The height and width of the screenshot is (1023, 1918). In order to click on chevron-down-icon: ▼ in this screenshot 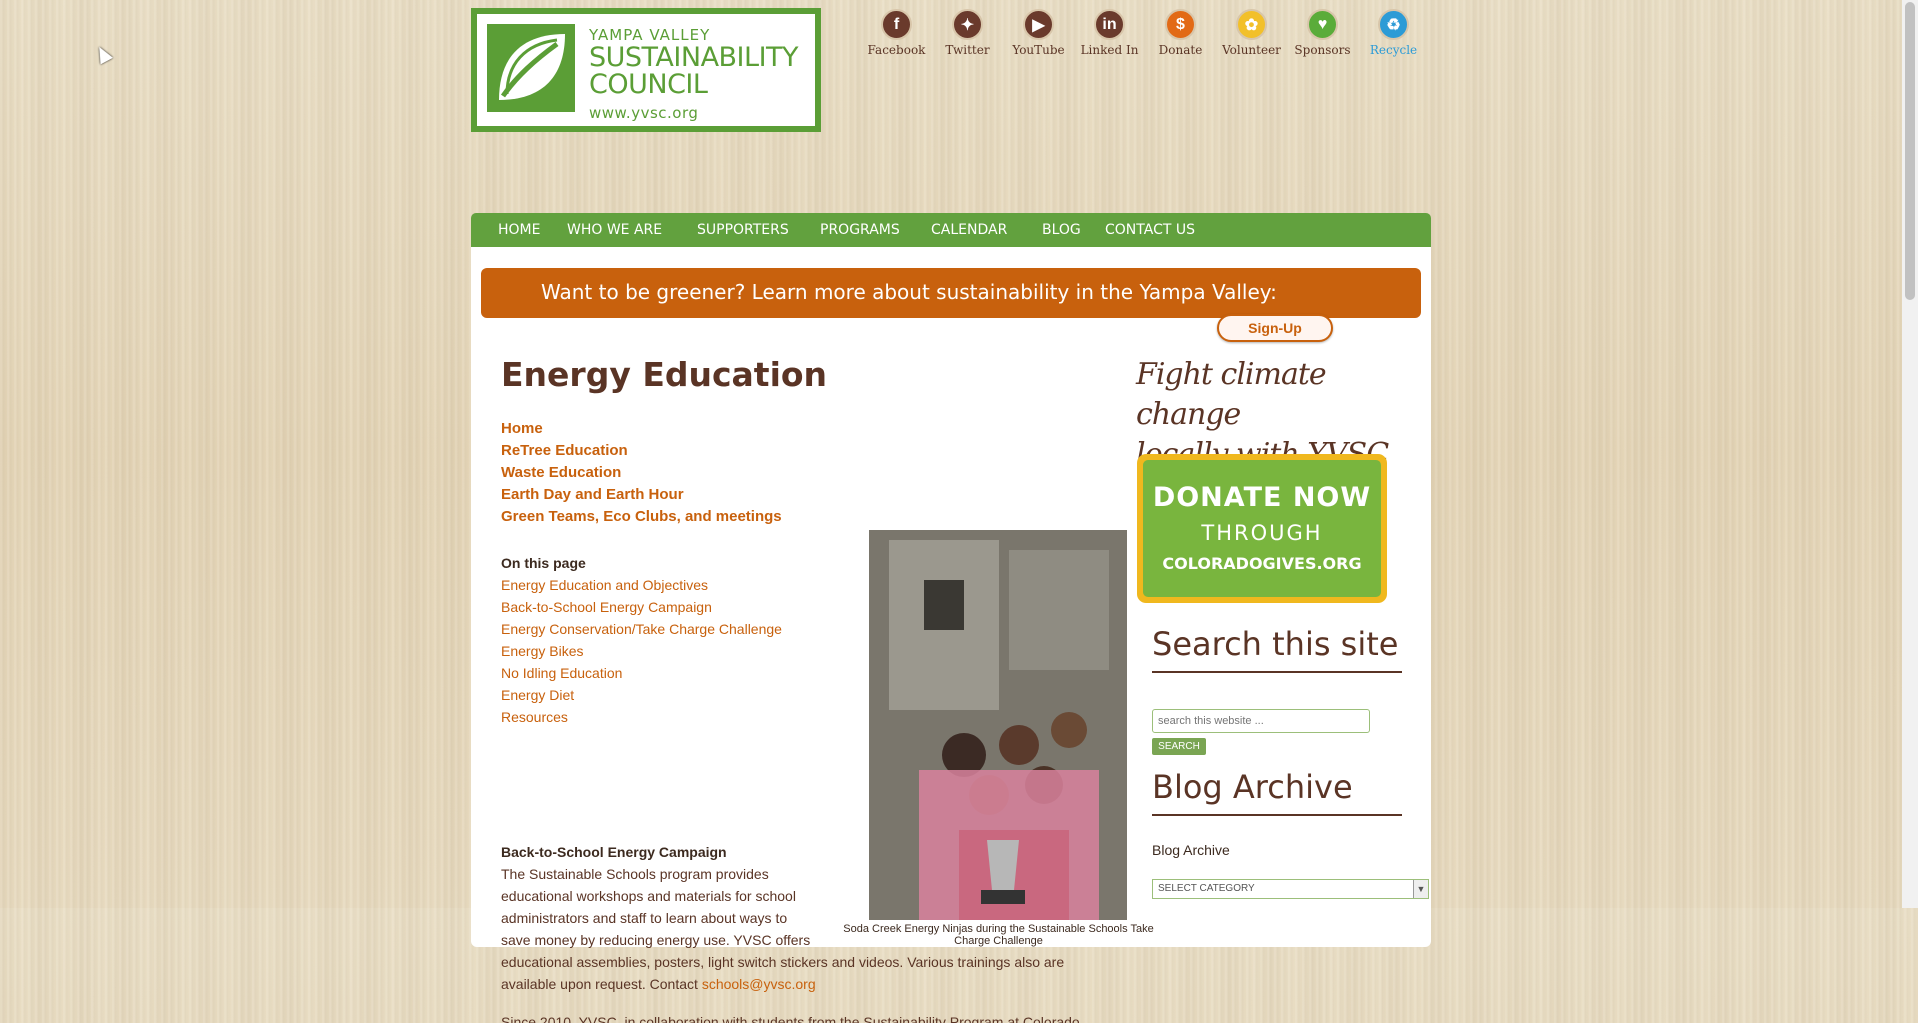, I will do `click(1420, 889)`.